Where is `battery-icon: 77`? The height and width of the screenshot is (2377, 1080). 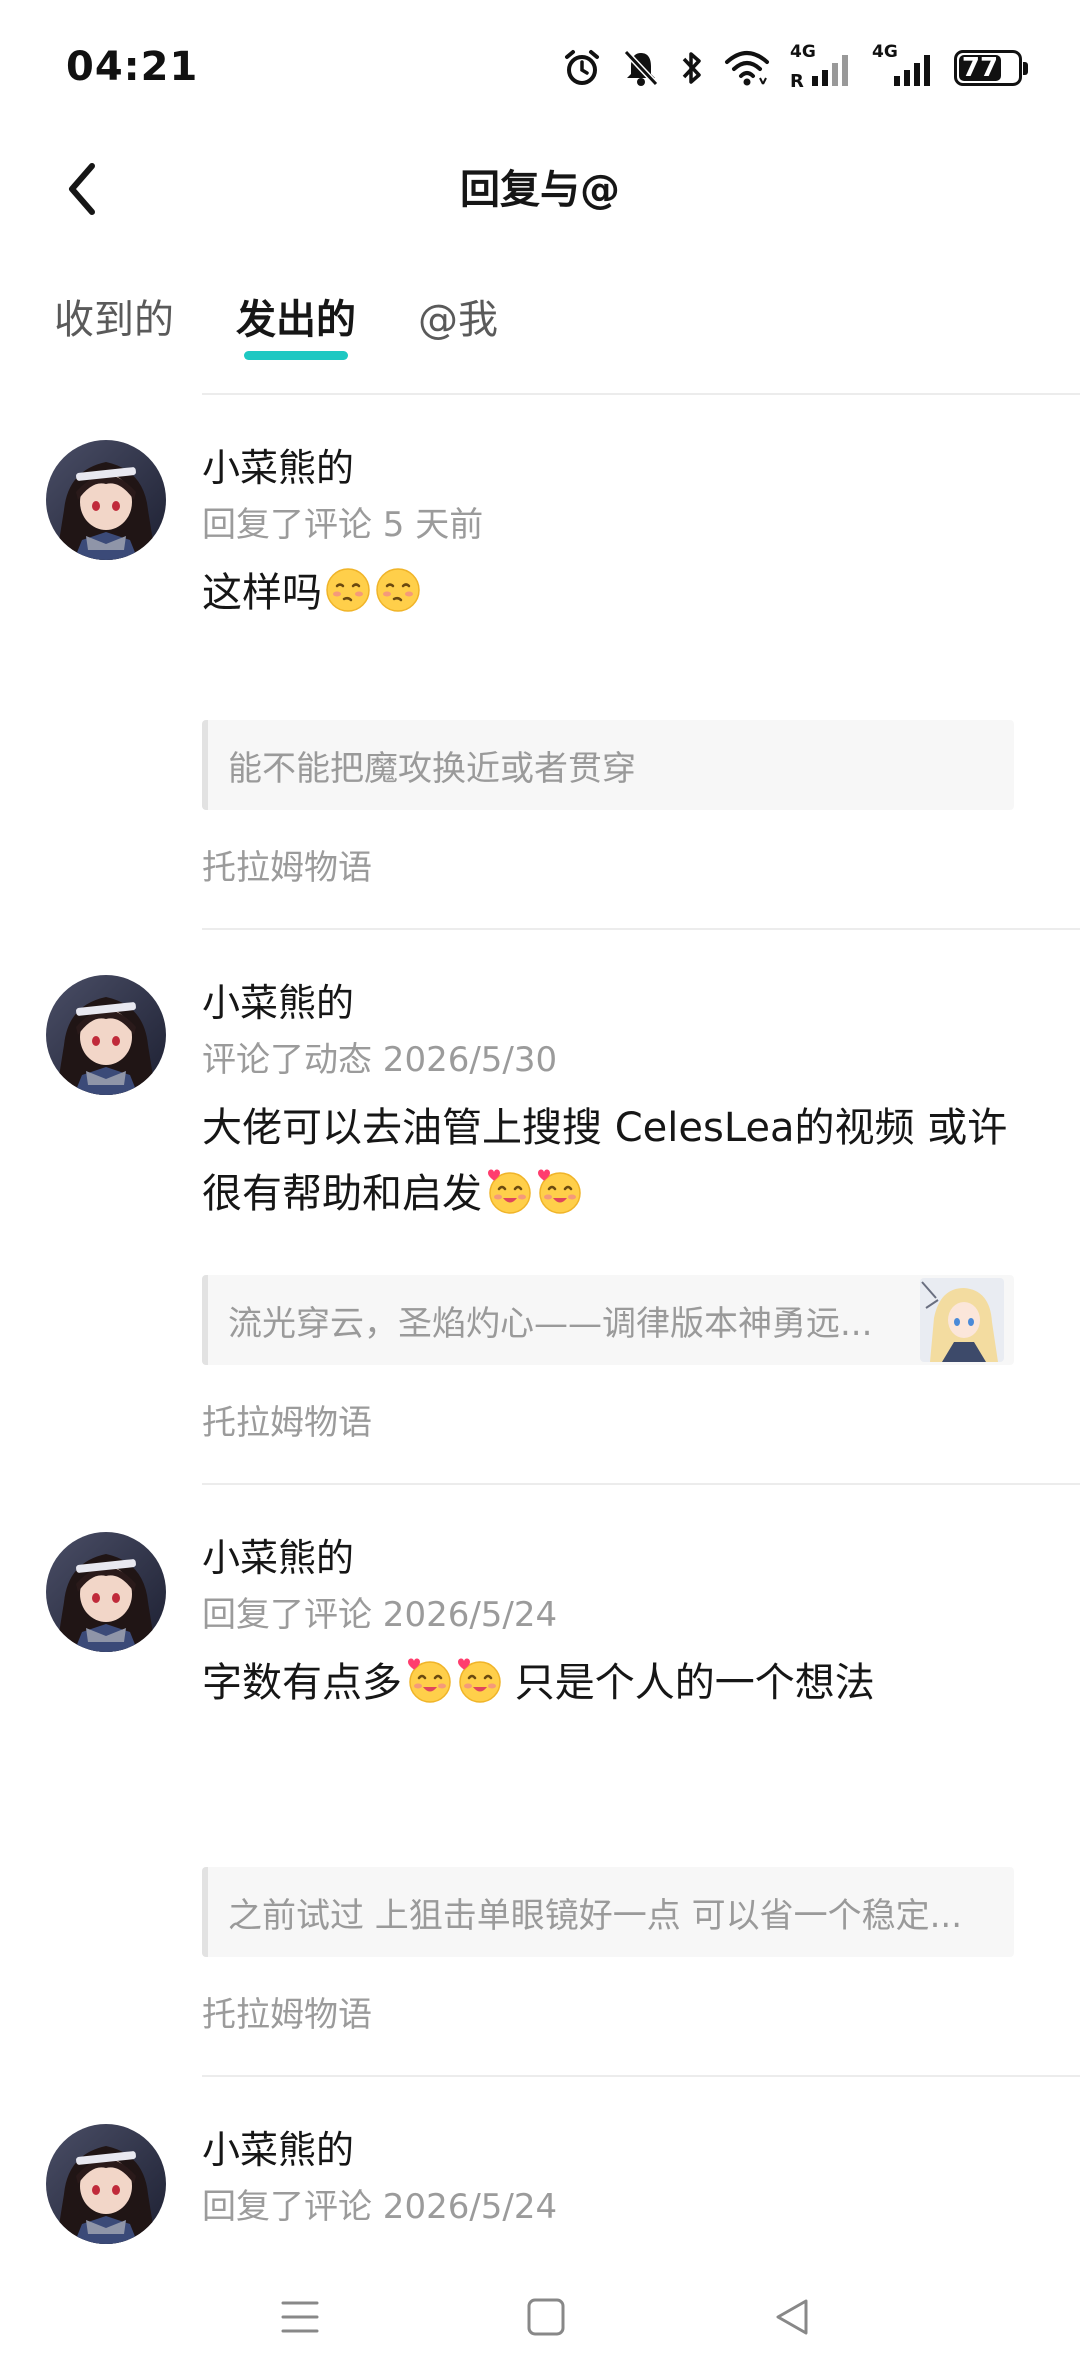 battery-icon: 77 is located at coordinates (991, 68).